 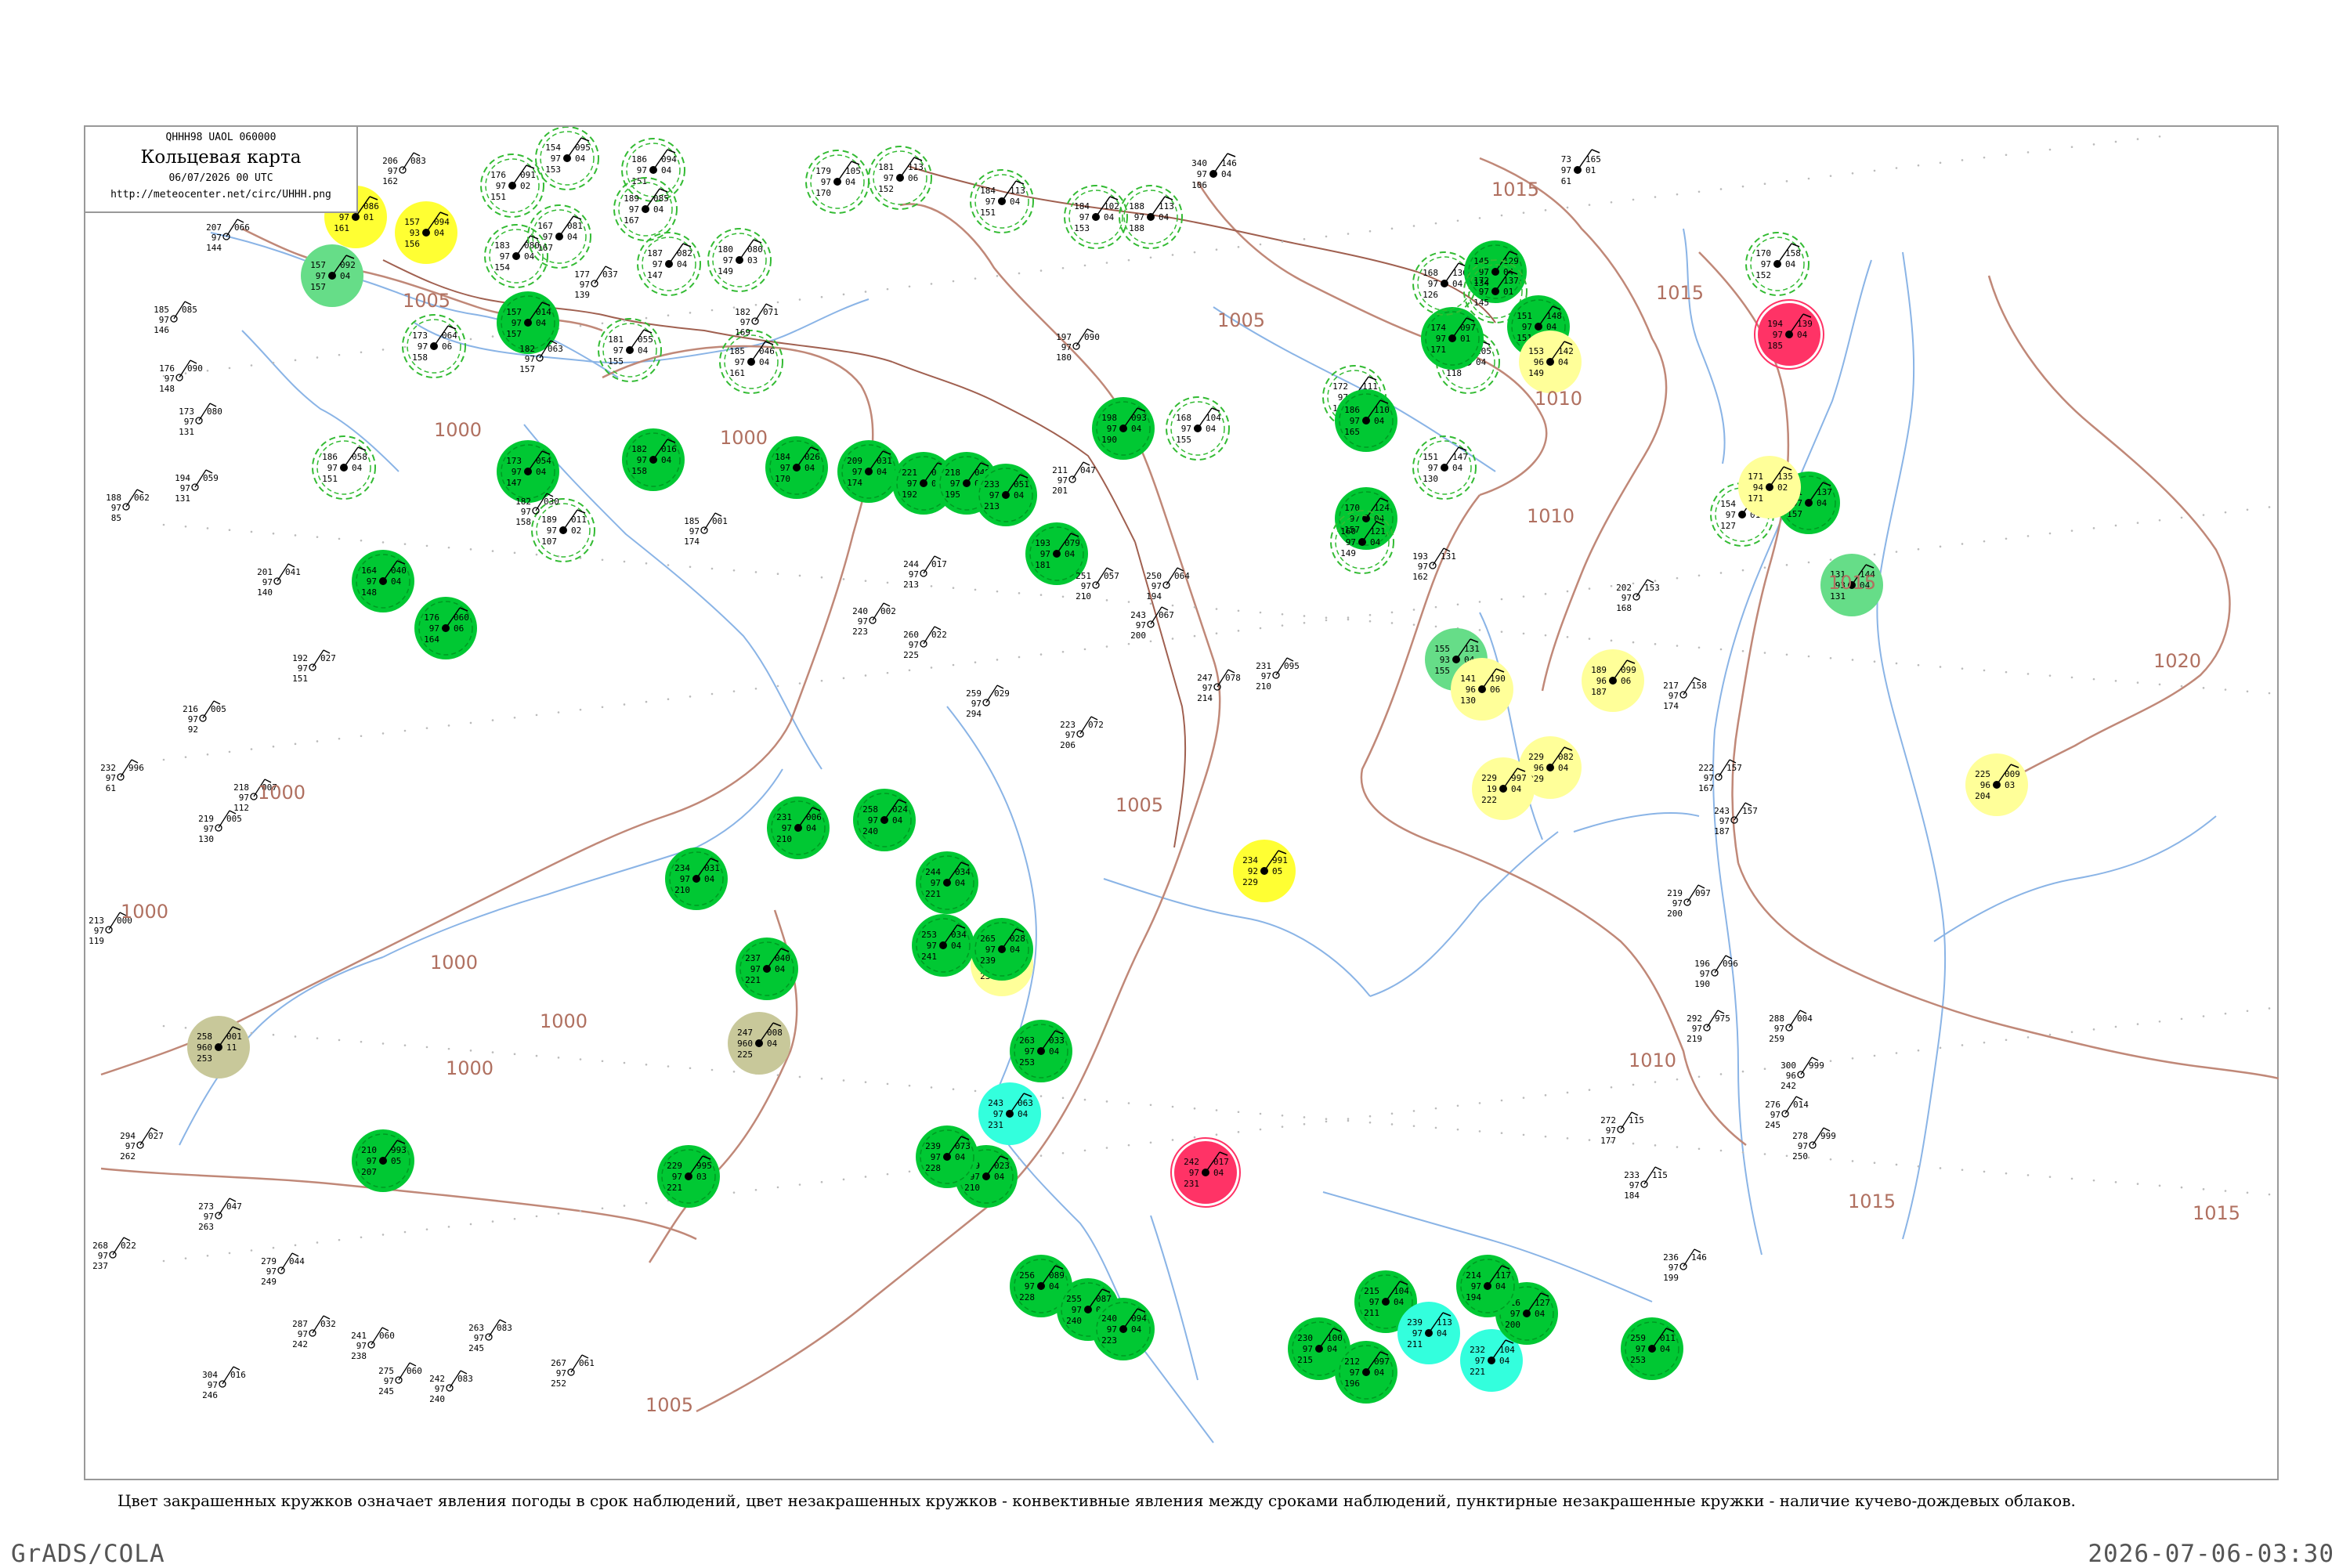 I want to click on station-marker: 241 060 97238, so click(x=373, y=1344).